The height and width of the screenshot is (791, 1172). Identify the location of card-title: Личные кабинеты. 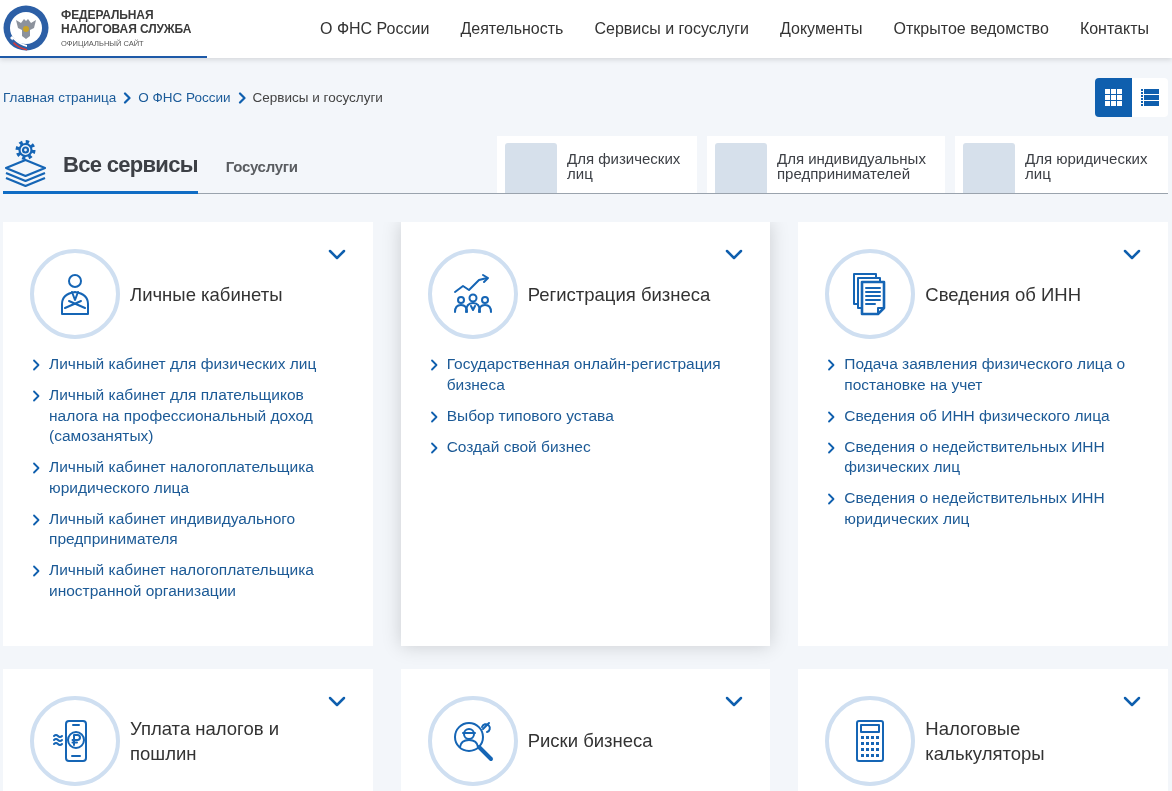
(206, 294).